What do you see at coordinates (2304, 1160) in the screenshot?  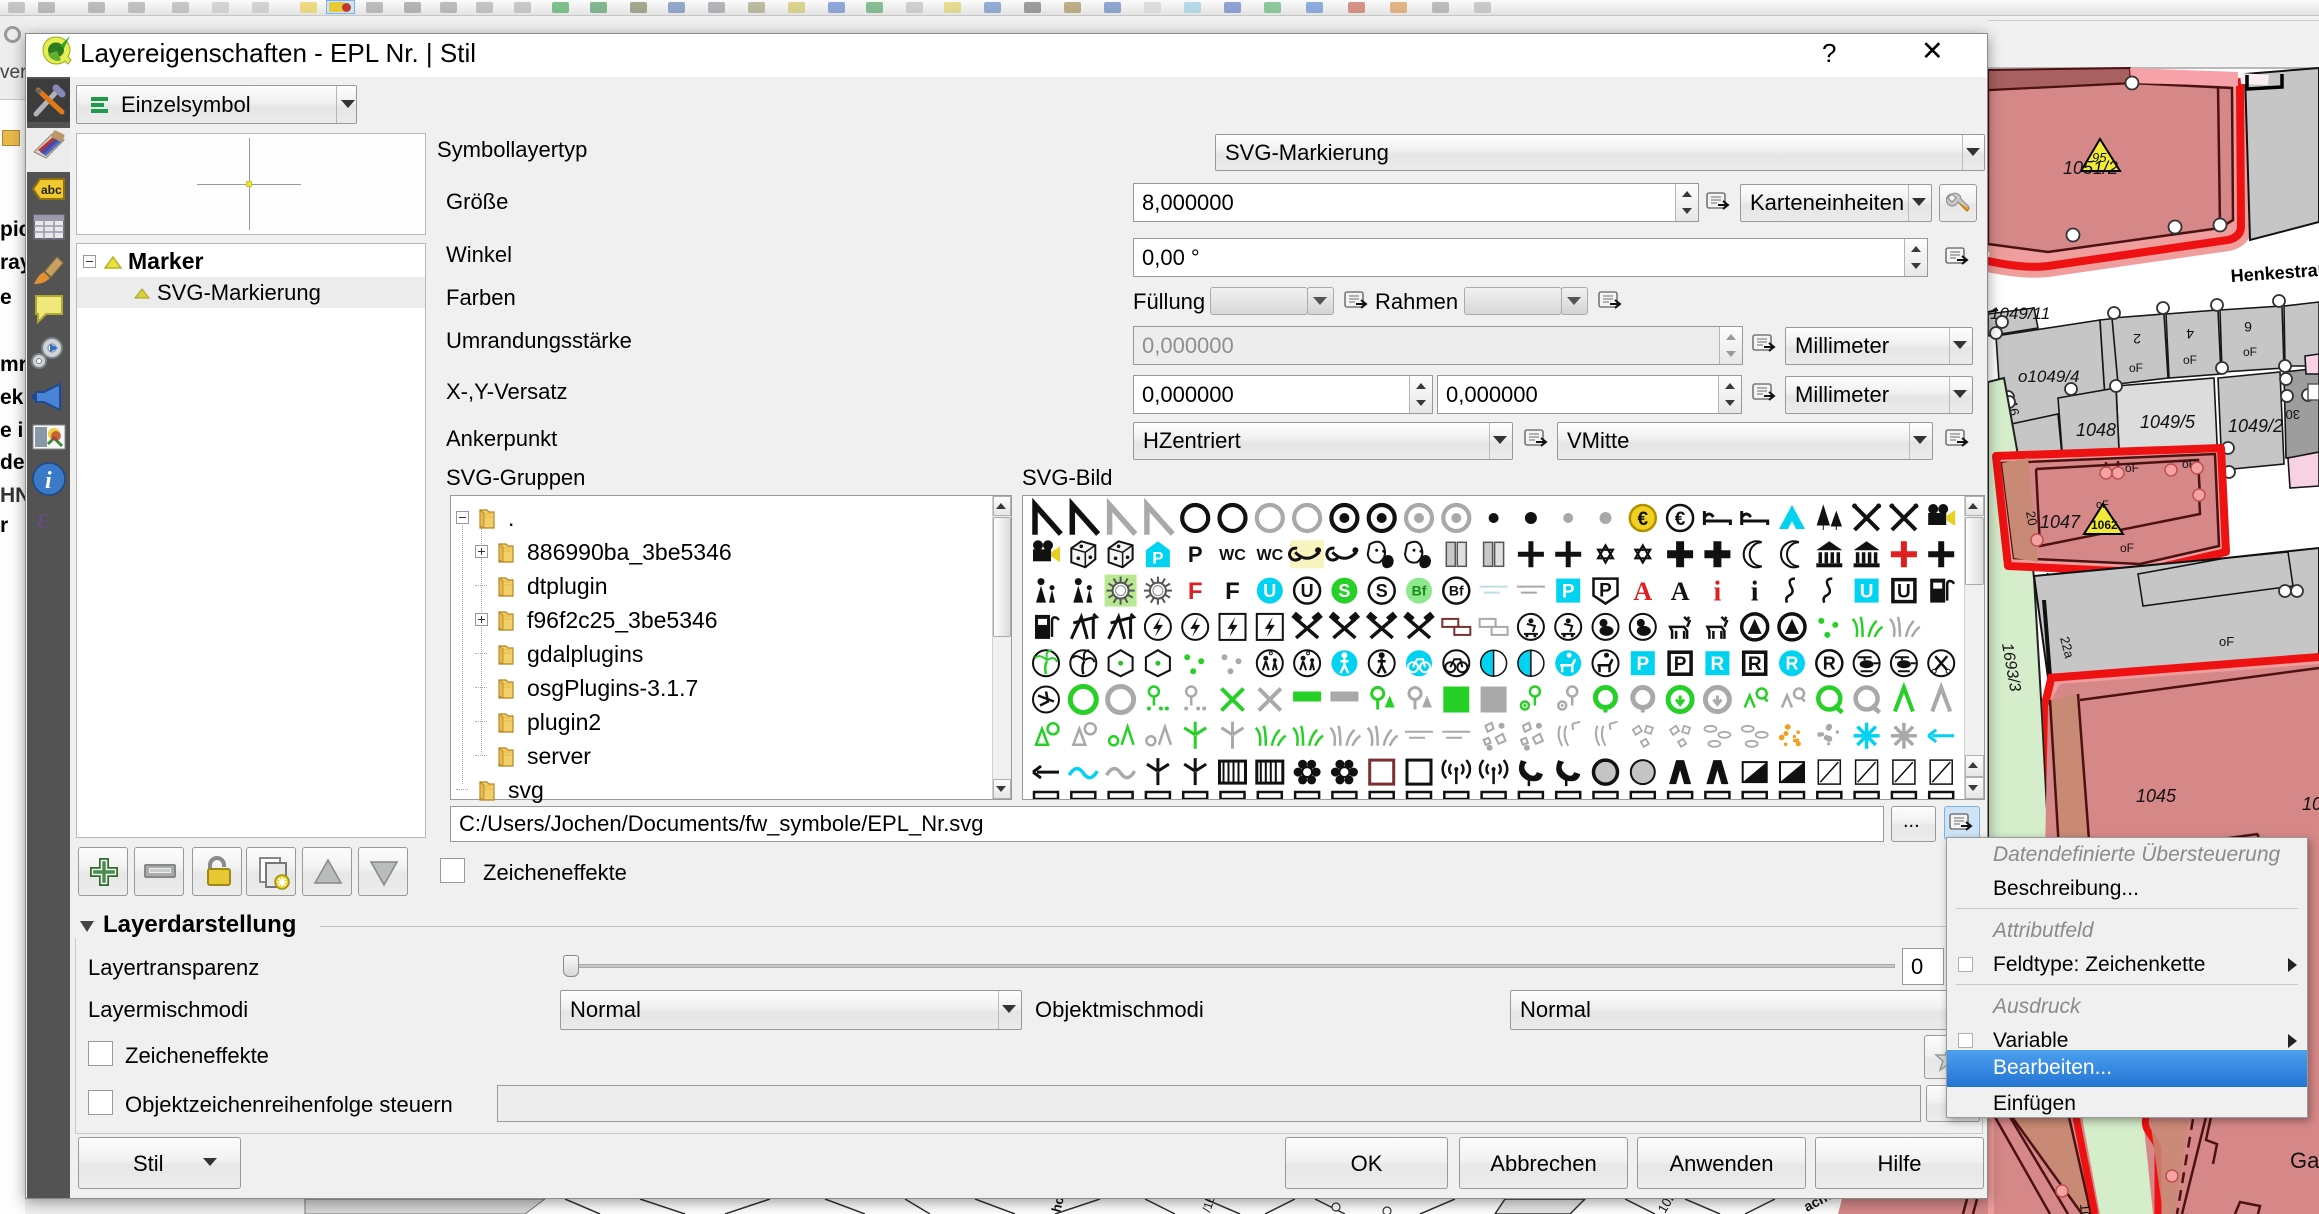 I see `svg-text: Ga` at bounding box center [2304, 1160].